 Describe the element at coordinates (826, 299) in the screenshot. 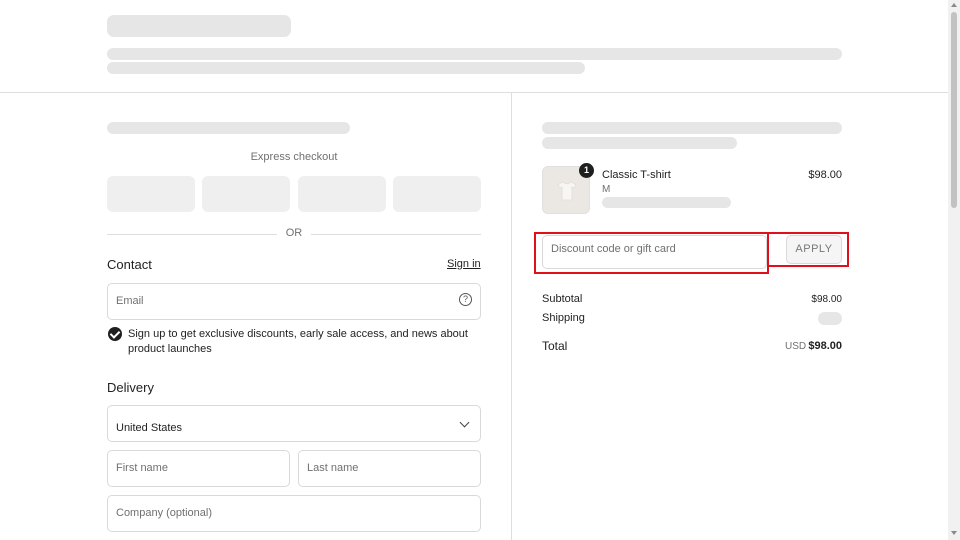

I see `subtotal-value: $98.00` at that location.